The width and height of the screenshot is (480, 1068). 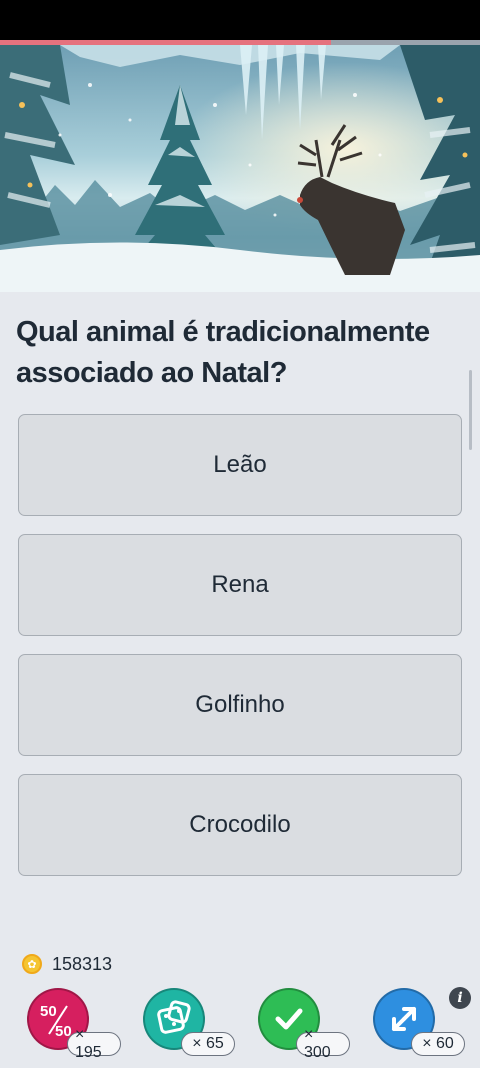 I want to click on correct-answer-count: × 300, so click(x=323, y=1043).